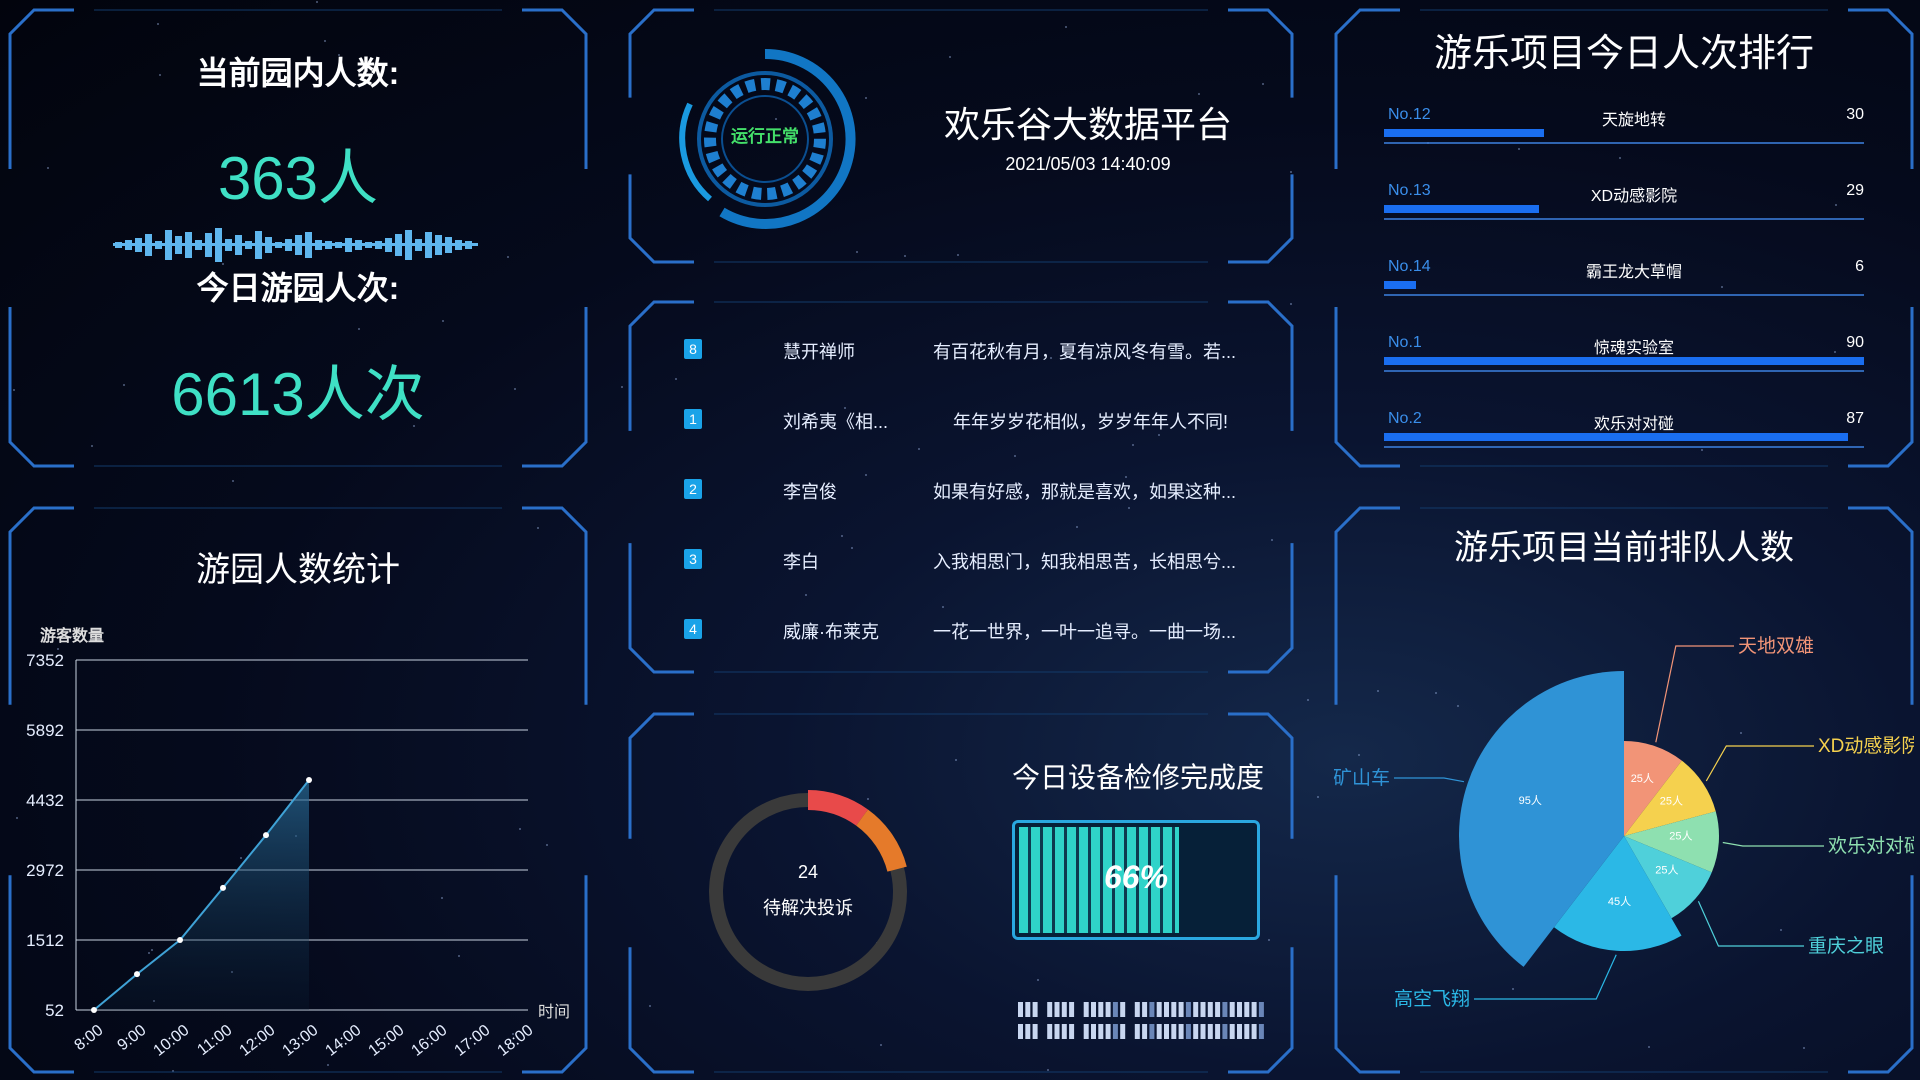 The image size is (1920, 1080). I want to click on today-count-value: 6613人次, so click(298, 394).